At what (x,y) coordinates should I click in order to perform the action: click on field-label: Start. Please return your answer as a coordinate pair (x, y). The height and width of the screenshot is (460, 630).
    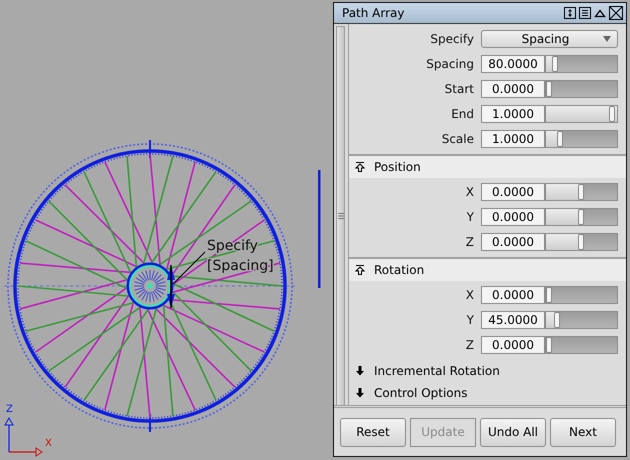
    Looking at the image, I should click on (459, 89).